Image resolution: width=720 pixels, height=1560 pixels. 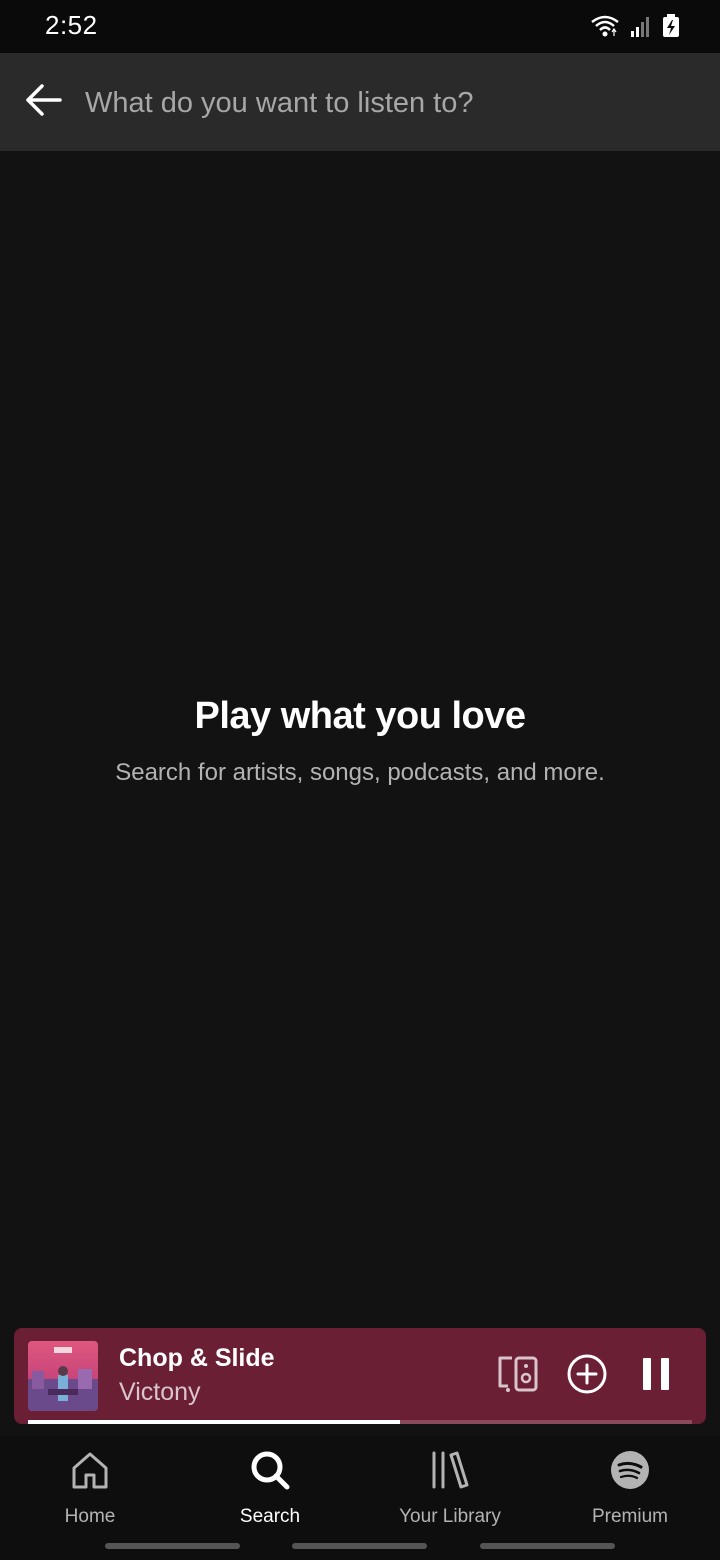 What do you see at coordinates (385, 103) in the screenshot?
I see `search-input` at bounding box center [385, 103].